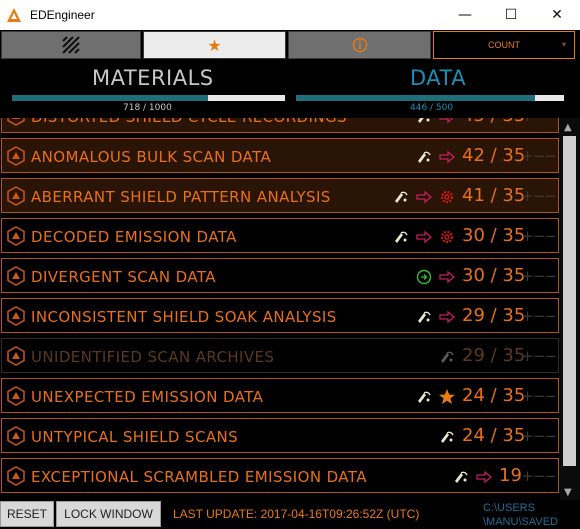  What do you see at coordinates (493, 122) in the screenshot?
I see `item-count: 45 / 35` at bounding box center [493, 122].